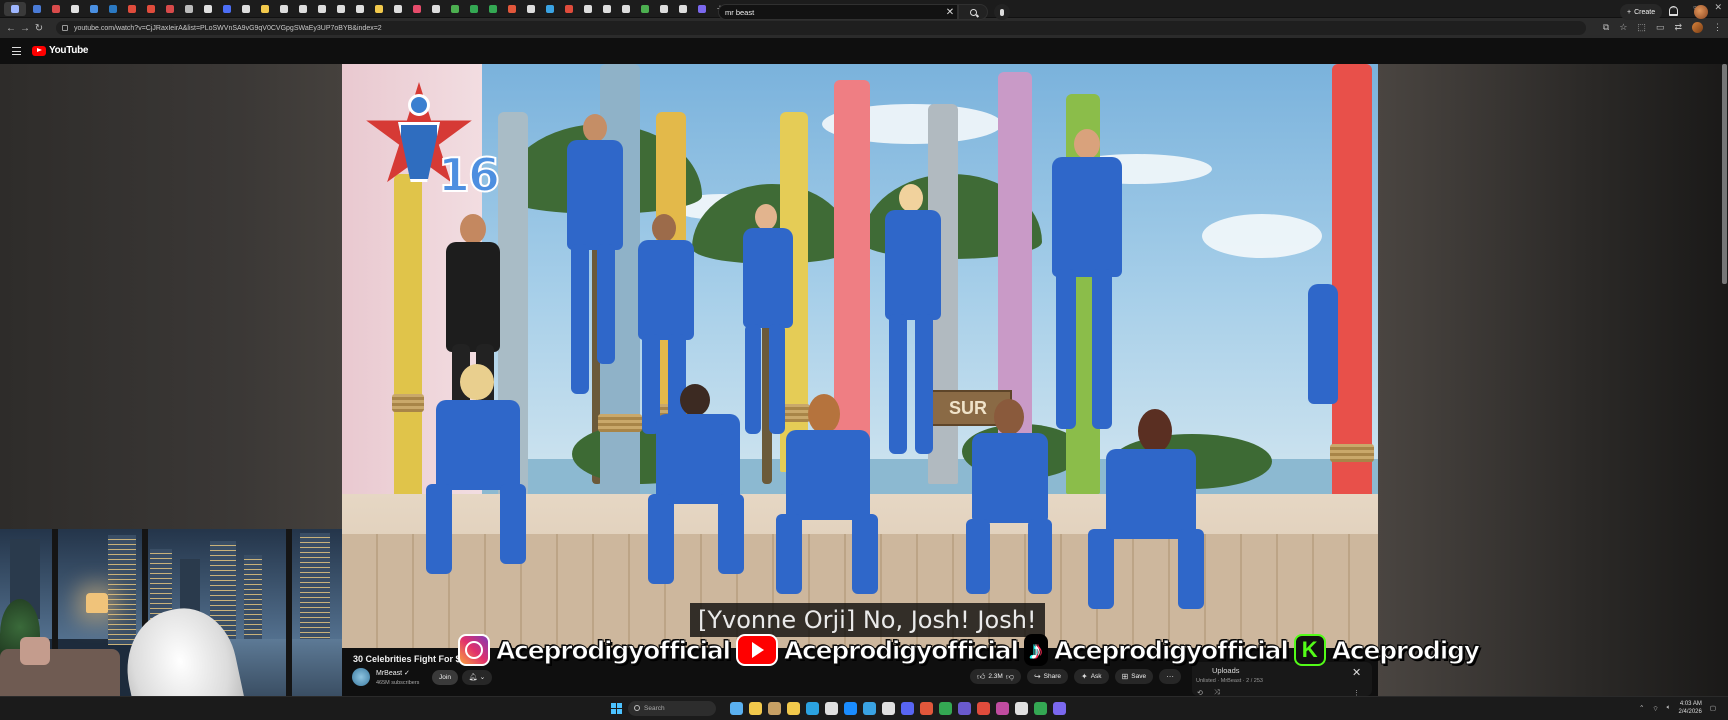 The image size is (1728, 720). I want to click on back-icon: ←, so click(11, 28).